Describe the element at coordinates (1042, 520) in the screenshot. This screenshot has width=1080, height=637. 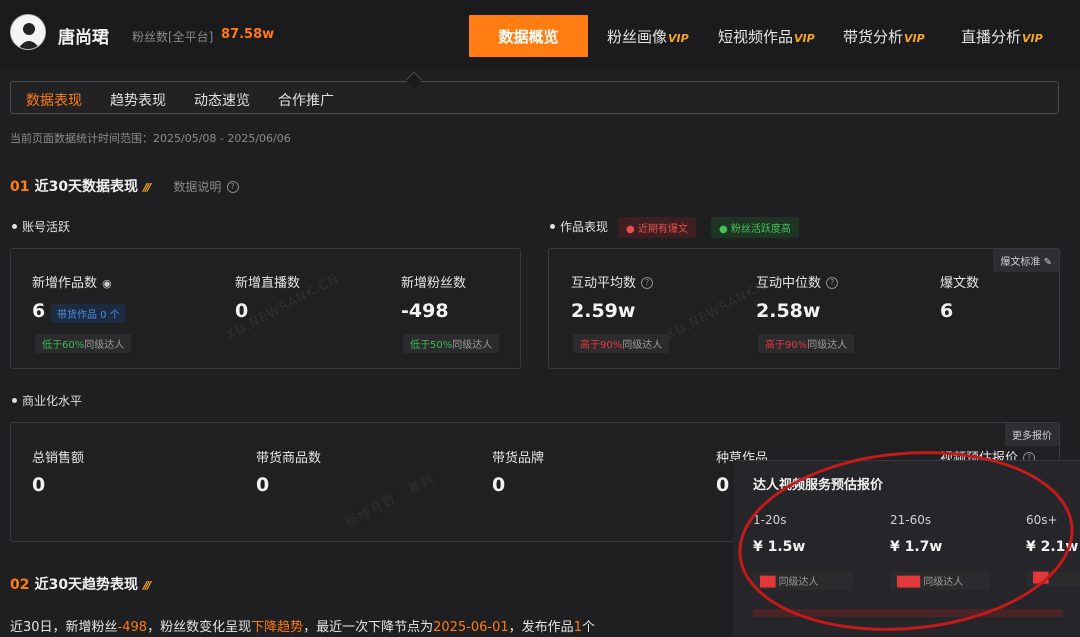
I see `tier-label: 60s+` at that location.